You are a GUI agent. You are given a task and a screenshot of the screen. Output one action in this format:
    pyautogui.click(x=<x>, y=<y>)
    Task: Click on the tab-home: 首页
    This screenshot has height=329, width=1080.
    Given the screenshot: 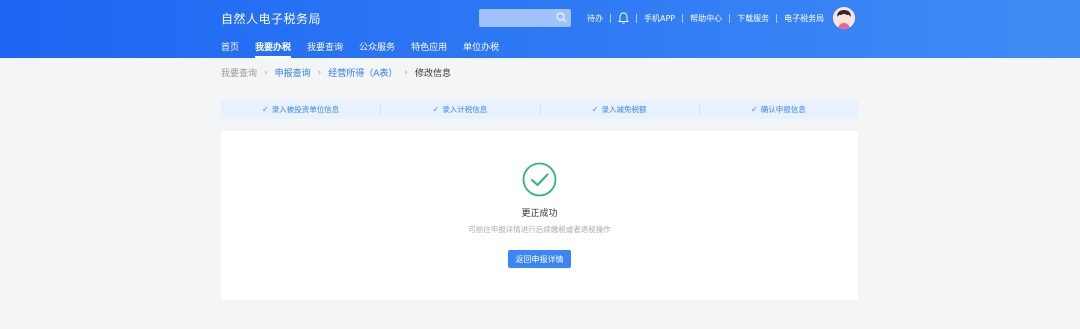 What is the action you would take?
    pyautogui.click(x=230, y=48)
    